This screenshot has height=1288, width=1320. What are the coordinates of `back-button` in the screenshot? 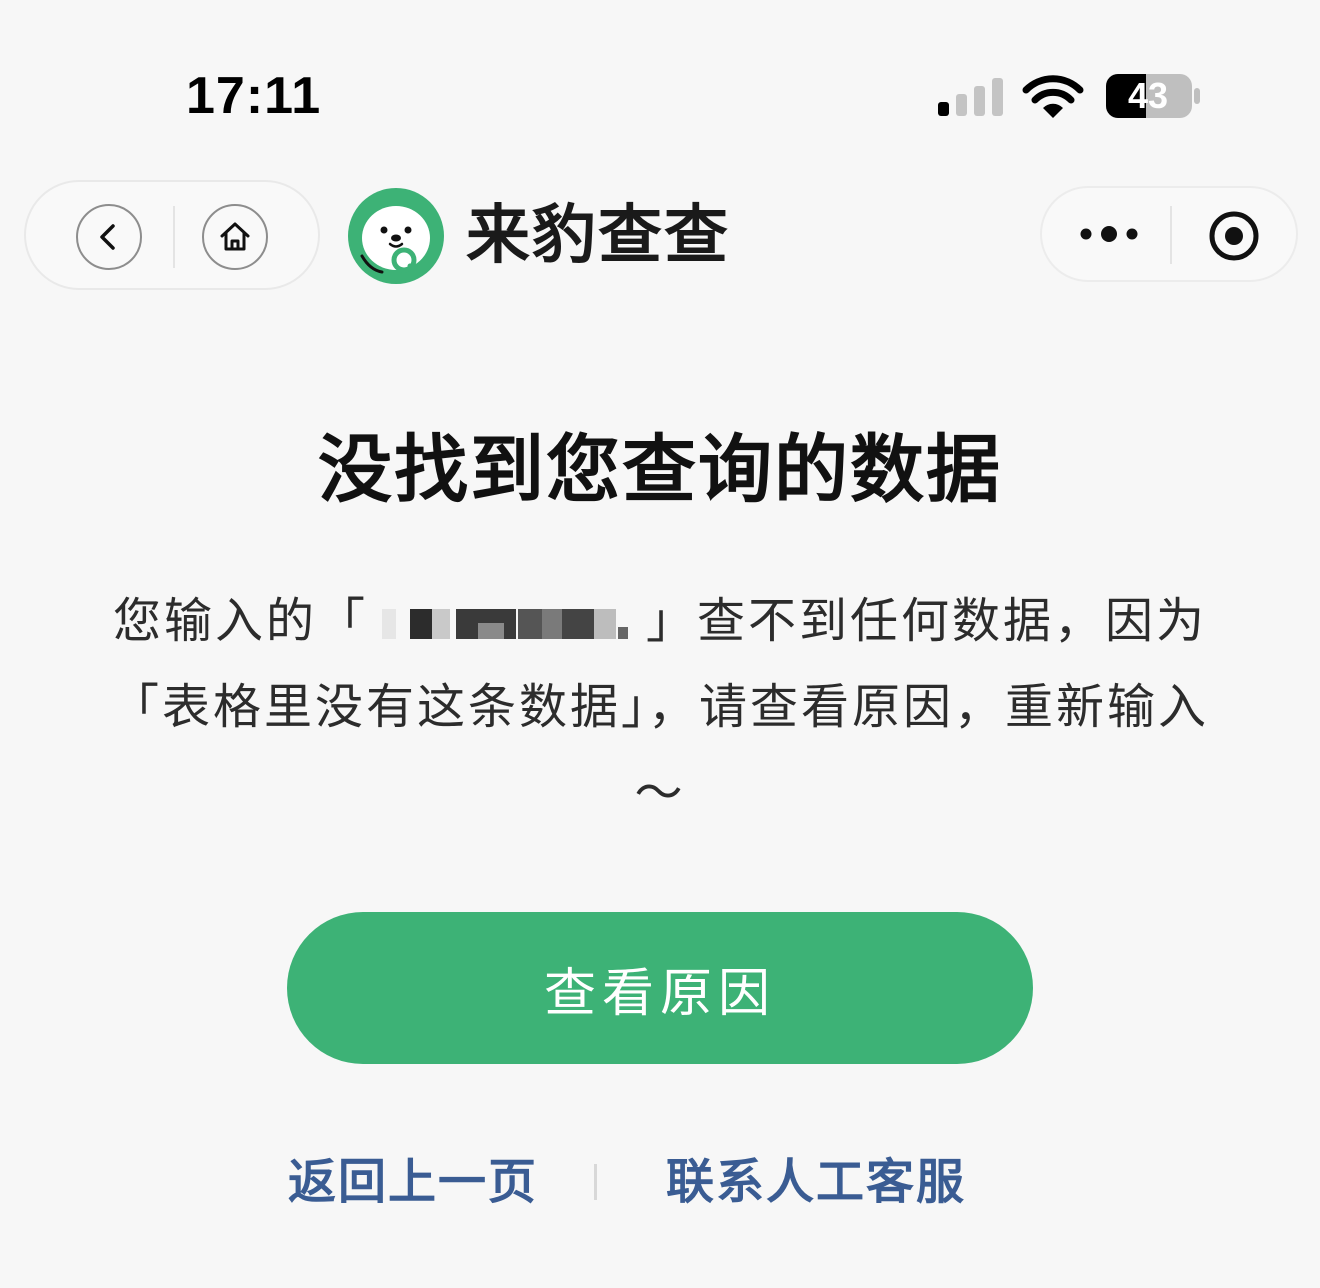 It's located at (109, 237).